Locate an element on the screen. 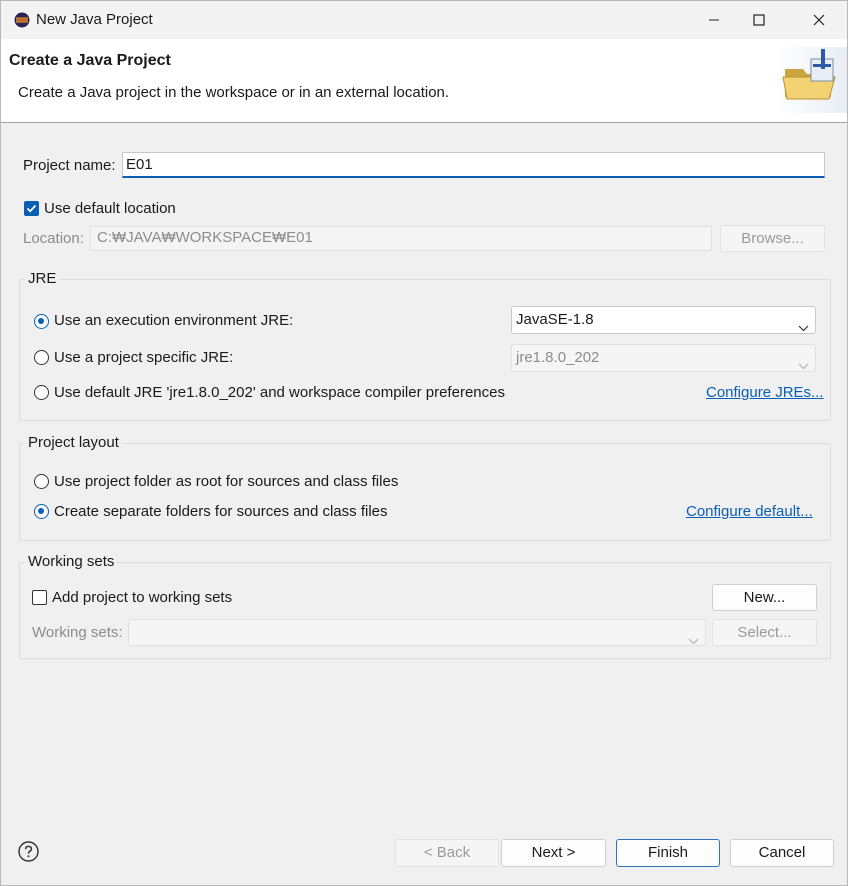  eclipse-icon is located at coordinates (22, 20).